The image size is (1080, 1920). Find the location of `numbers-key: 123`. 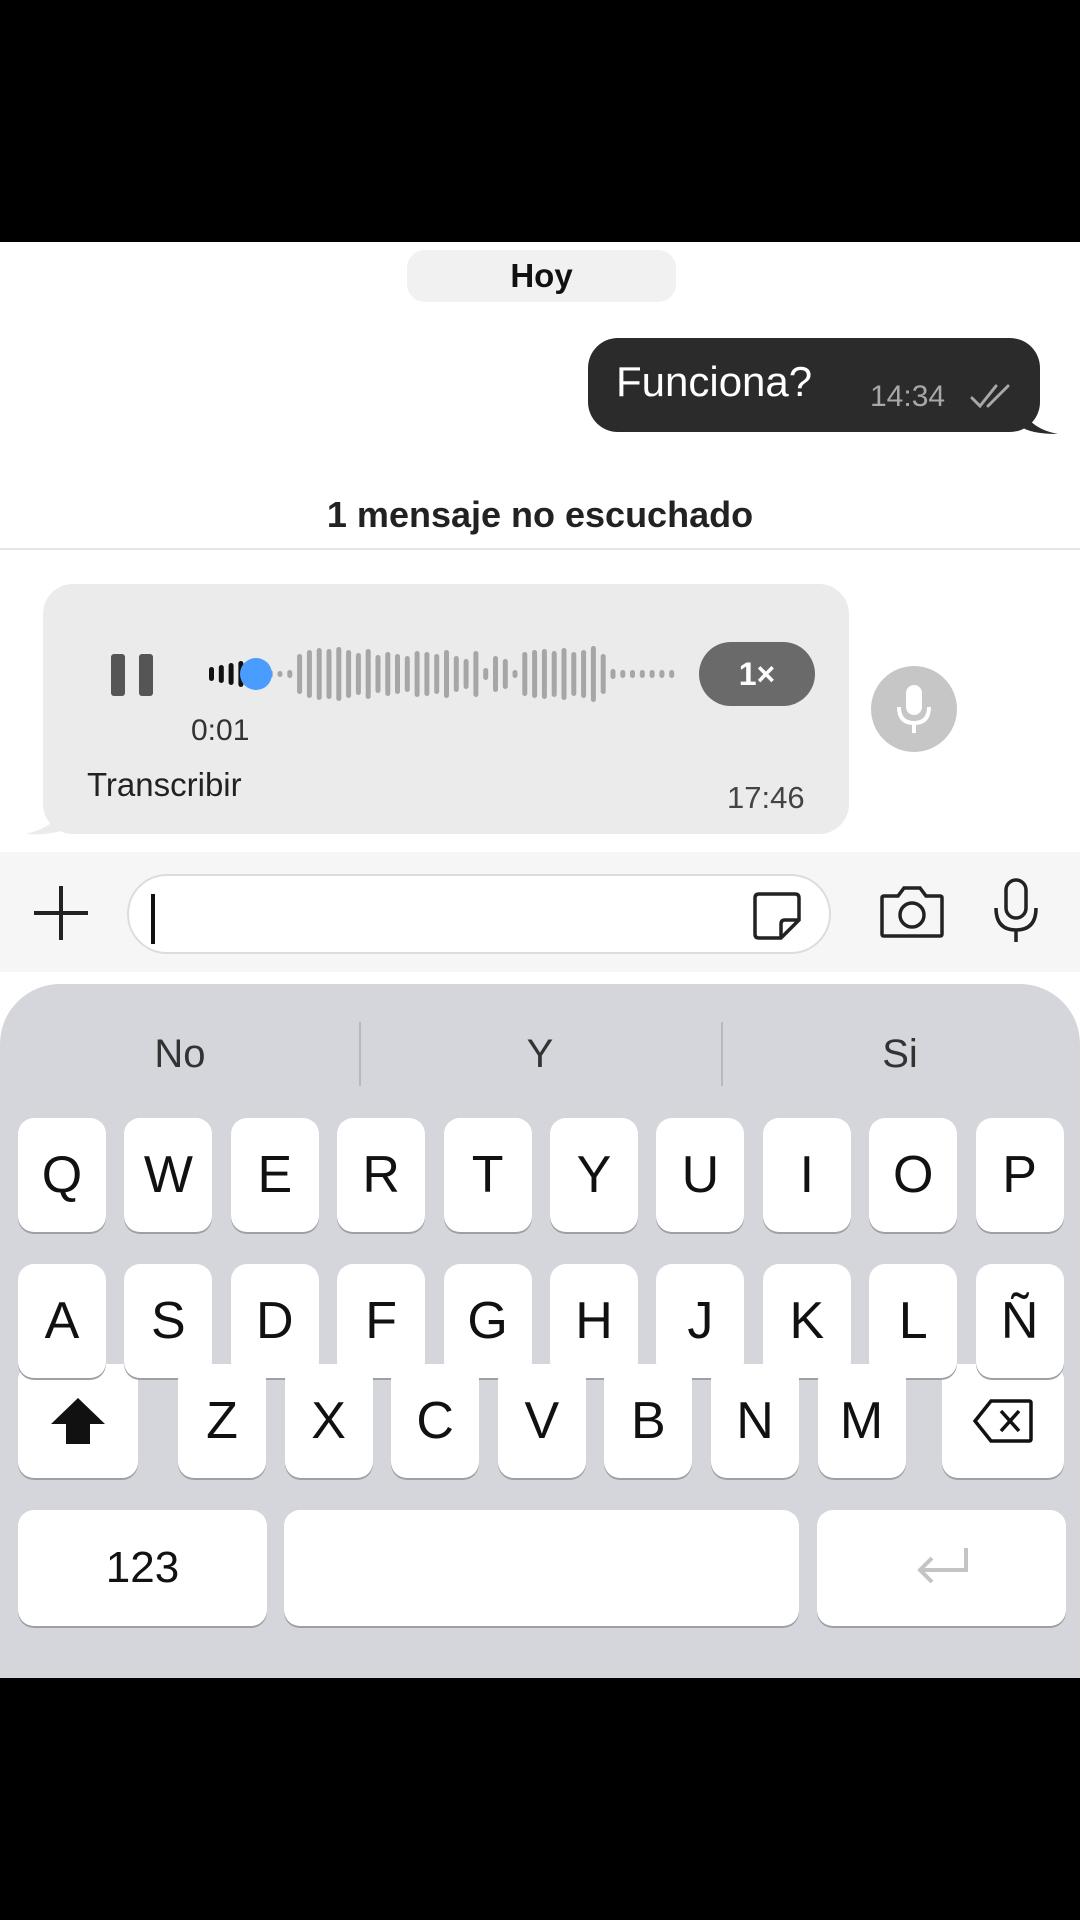

numbers-key: 123 is located at coordinates (142, 1568).